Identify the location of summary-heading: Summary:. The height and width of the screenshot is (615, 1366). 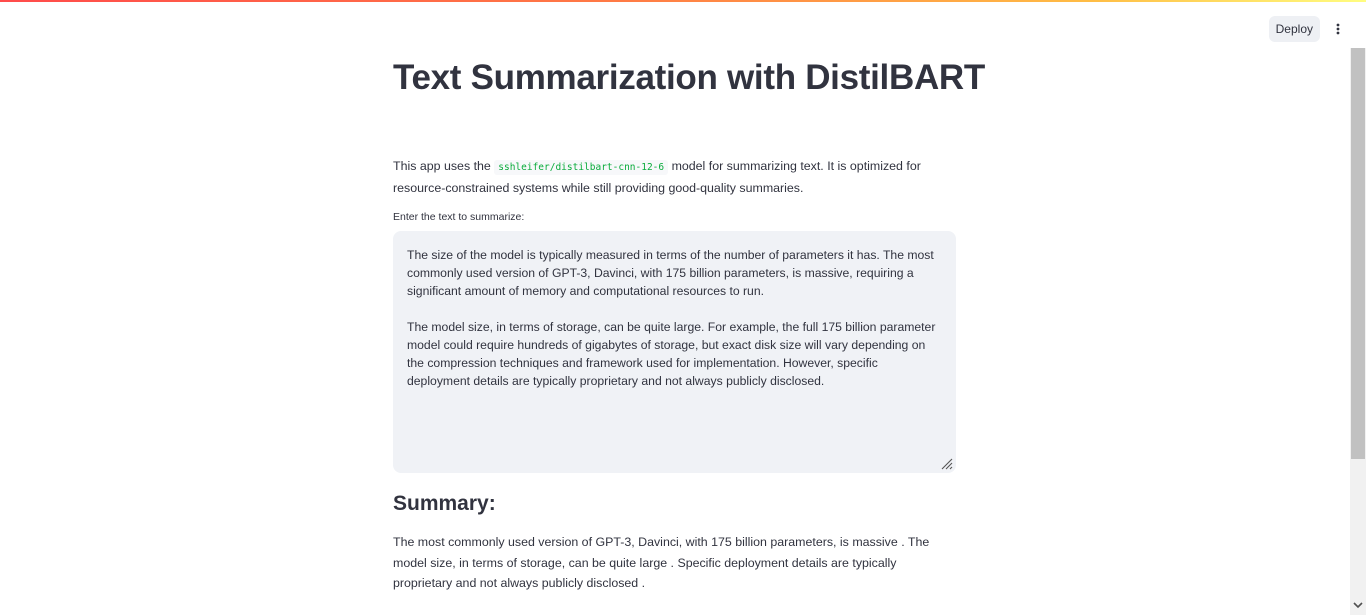
(444, 503).